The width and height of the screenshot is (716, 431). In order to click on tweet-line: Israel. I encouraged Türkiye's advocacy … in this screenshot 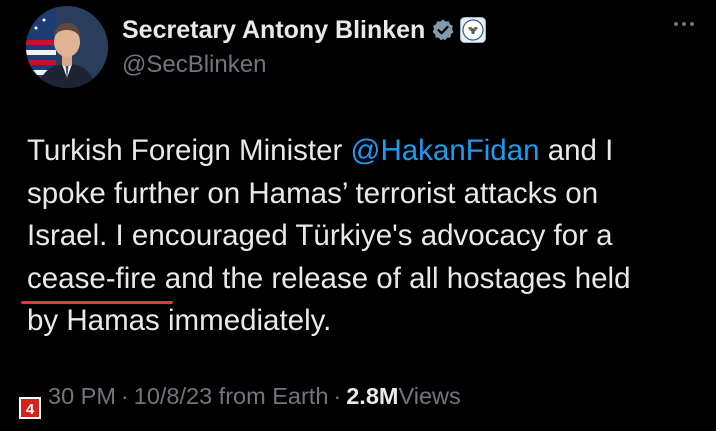, I will do `click(320, 235)`.